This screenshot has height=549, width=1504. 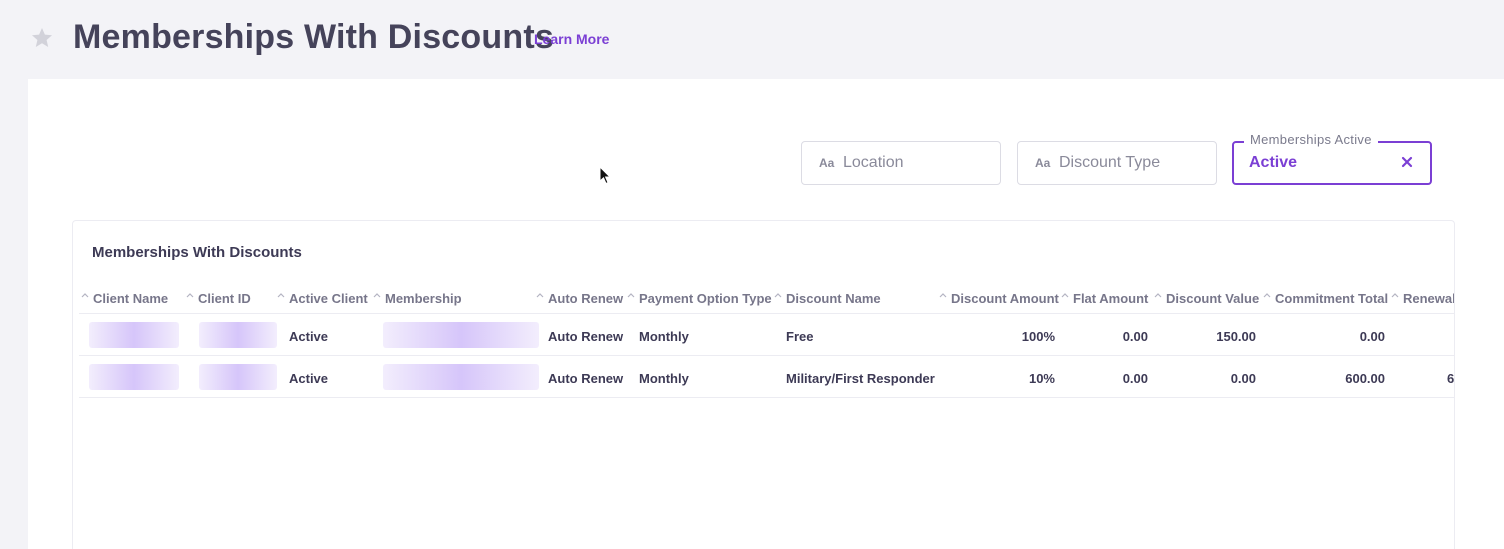 What do you see at coordinates (1236, 336) in the screenshot?
I see `cell-discount-value: 150.00` at bounding box center [1236, 336].